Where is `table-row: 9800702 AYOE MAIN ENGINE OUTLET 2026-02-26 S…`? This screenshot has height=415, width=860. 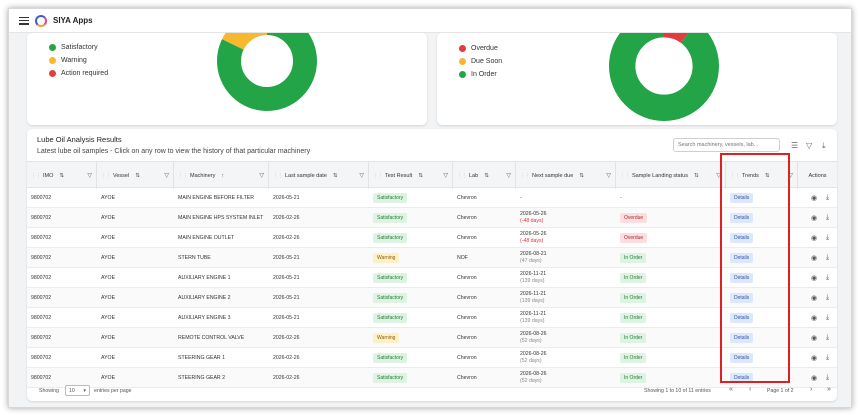 table-row: 9800702 AYOE MAIN ENGINE OUTLET 2026-02-26 S… is located at coordinates (432, 238).